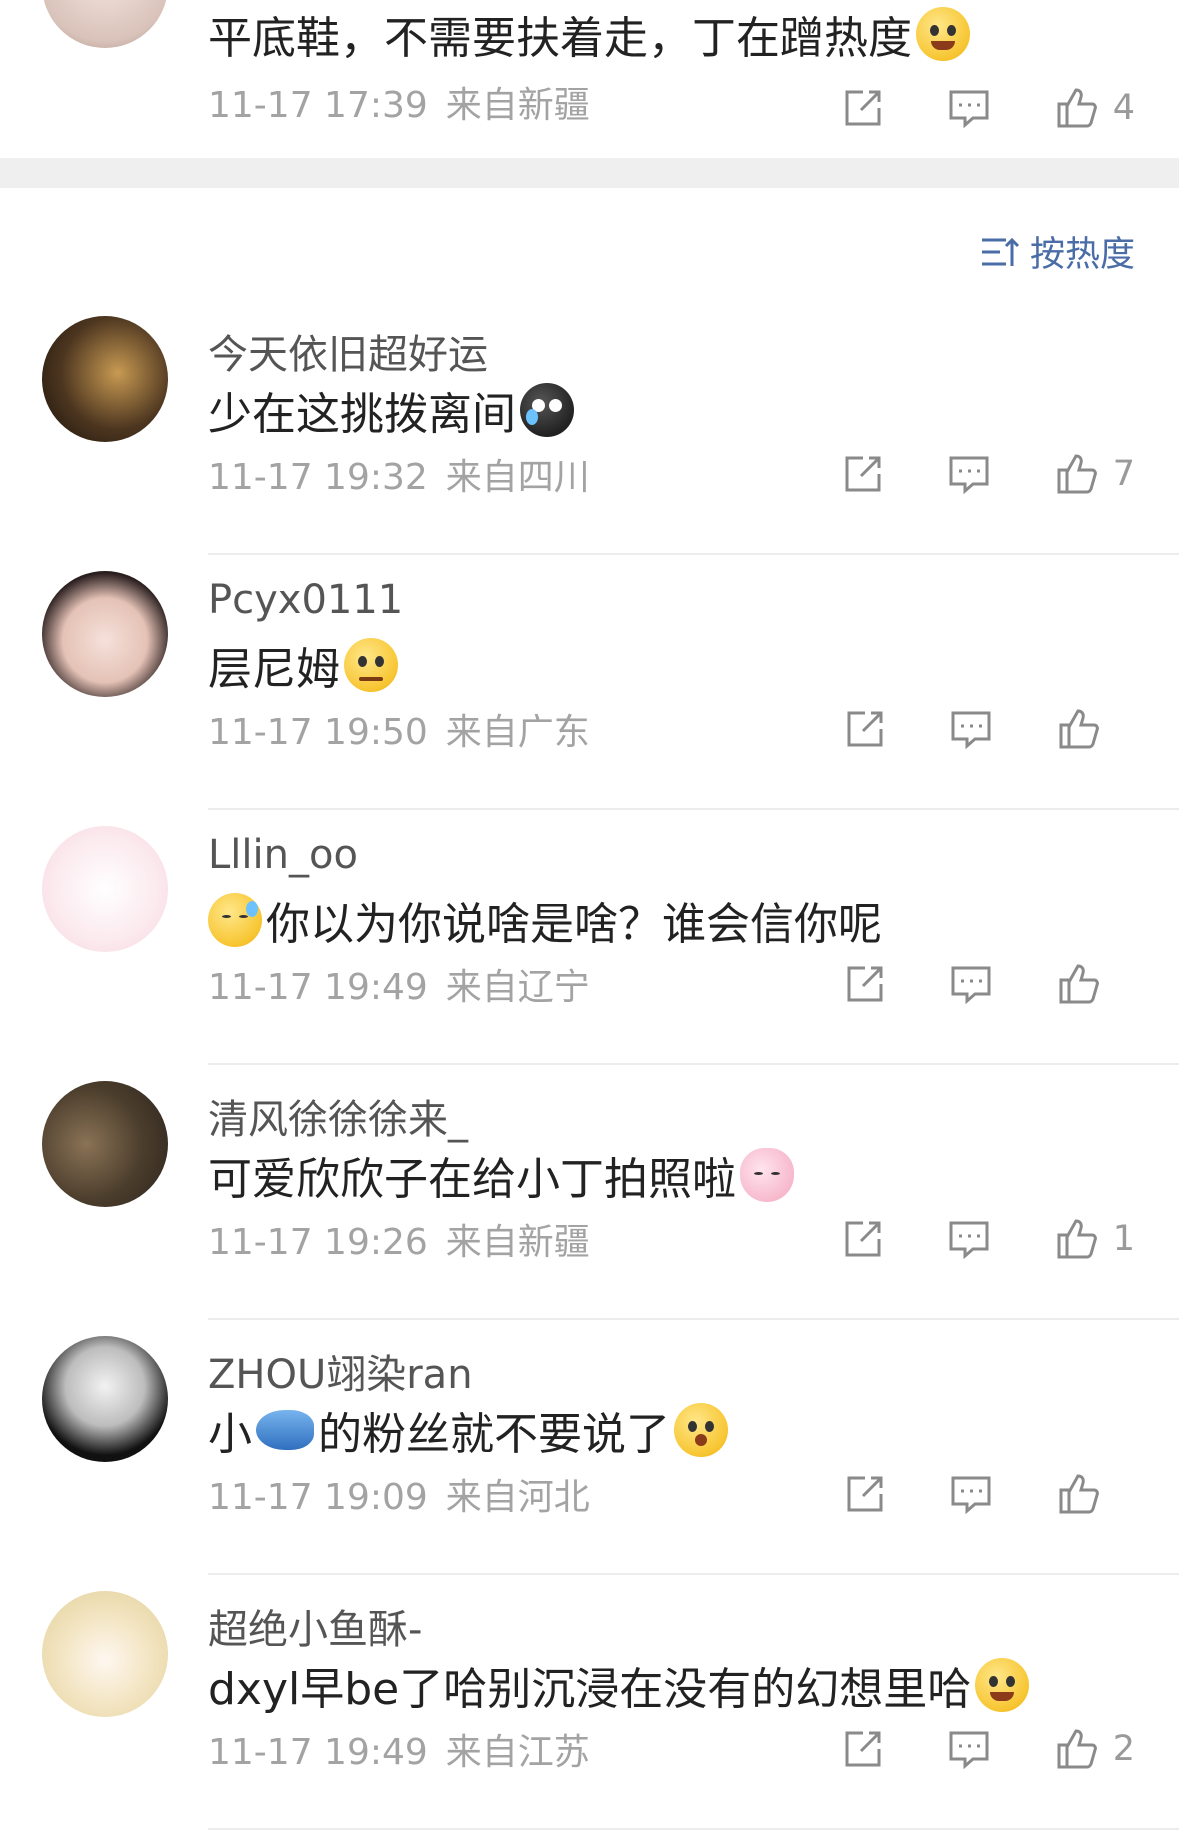 The image size is (1179, 1835). I want to click on divider, so click(693, 1829).